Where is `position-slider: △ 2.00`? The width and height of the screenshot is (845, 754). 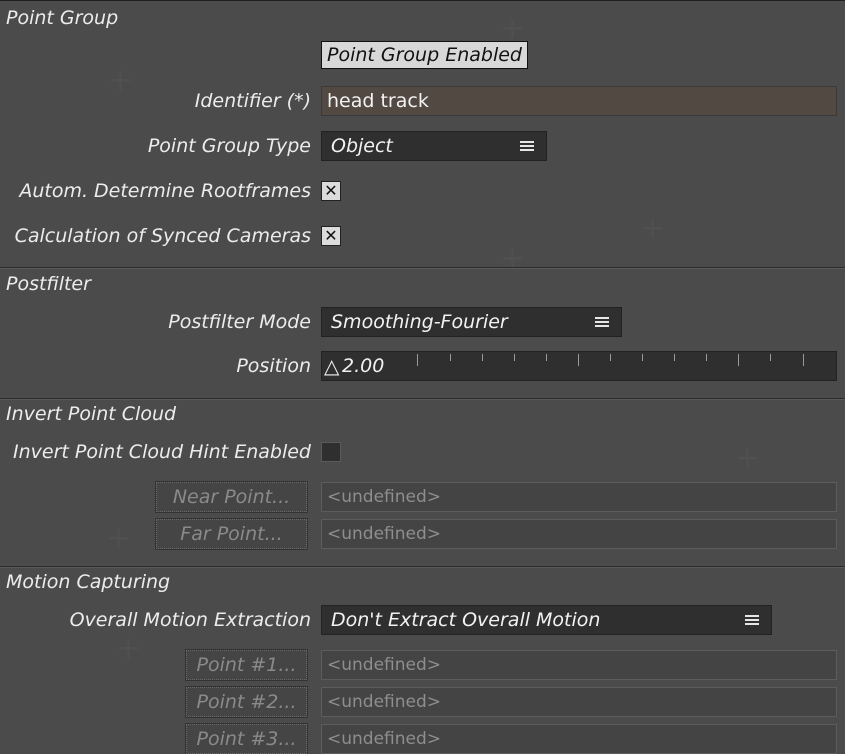
position-slider: △ 2.00 is located at coordinates (579, 366).